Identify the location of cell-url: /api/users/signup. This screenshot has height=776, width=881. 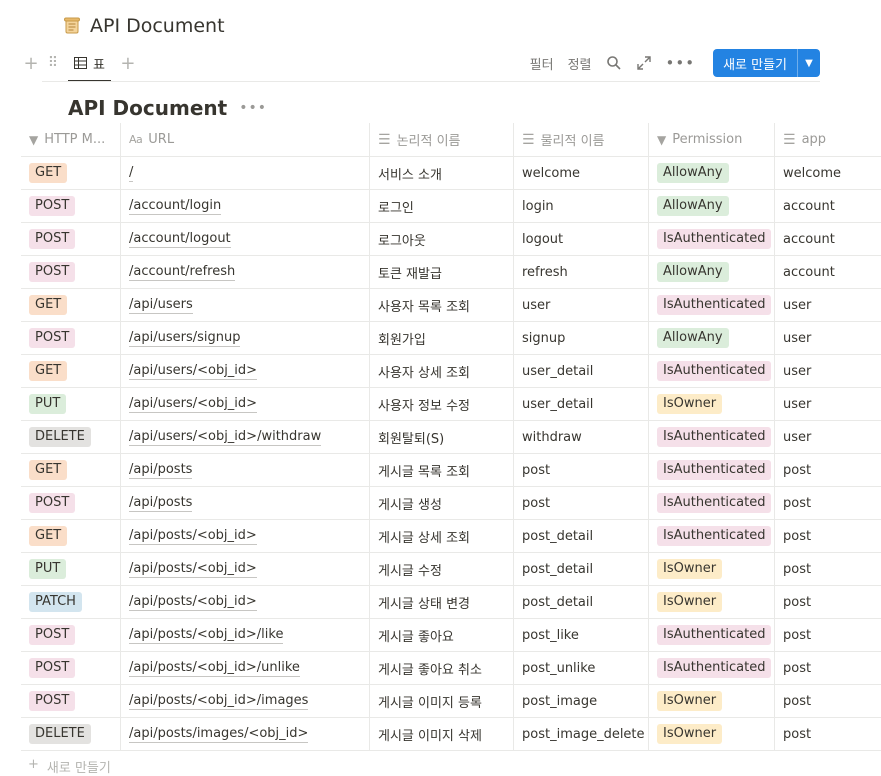
(245, 338).